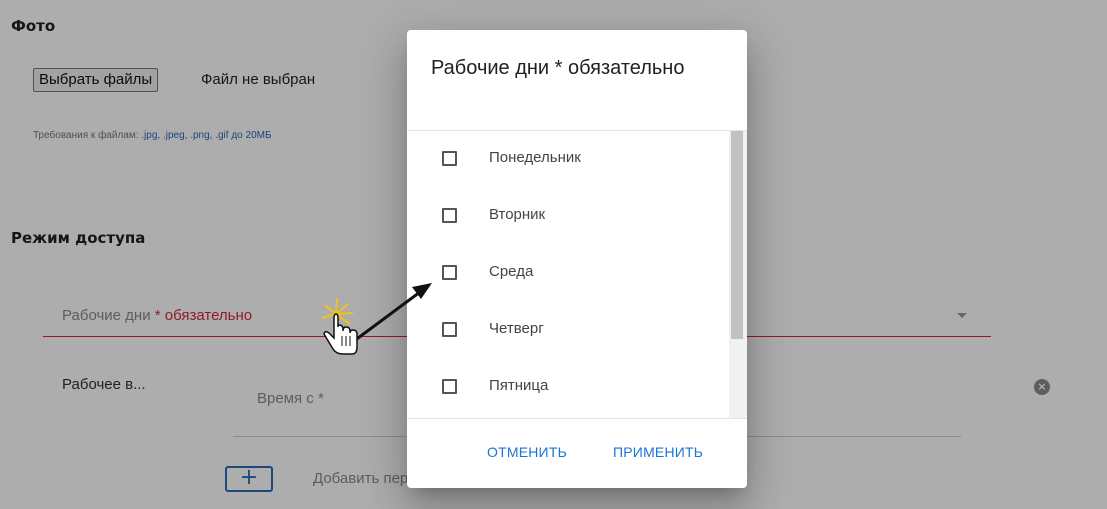  Describe the element at coordinates (517, 214) in the screenshot. I see `day-label: Вторник` at that location.